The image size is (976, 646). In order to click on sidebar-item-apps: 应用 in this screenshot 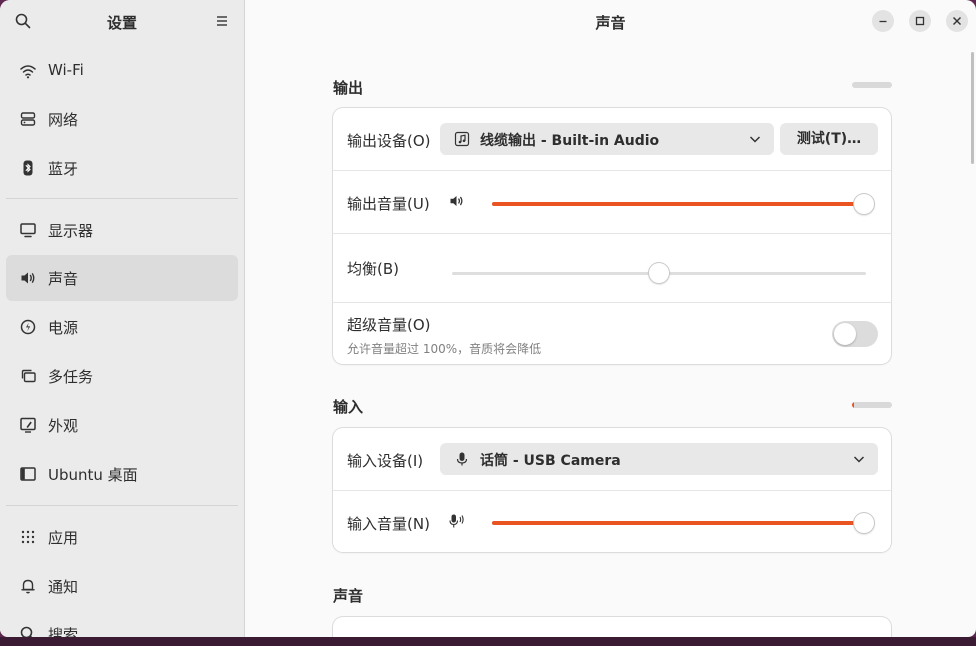, I will do `click(122, 537)`.